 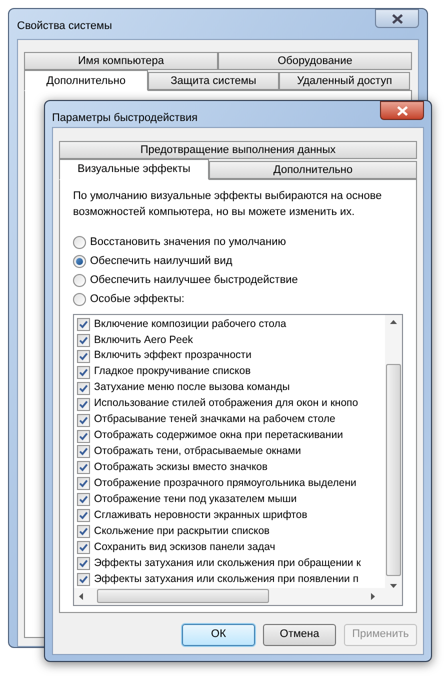 What do you see at coordinates (393, 322) in the screenshot?
I see `scroll-up-icon` at bounding box center [393, 322].